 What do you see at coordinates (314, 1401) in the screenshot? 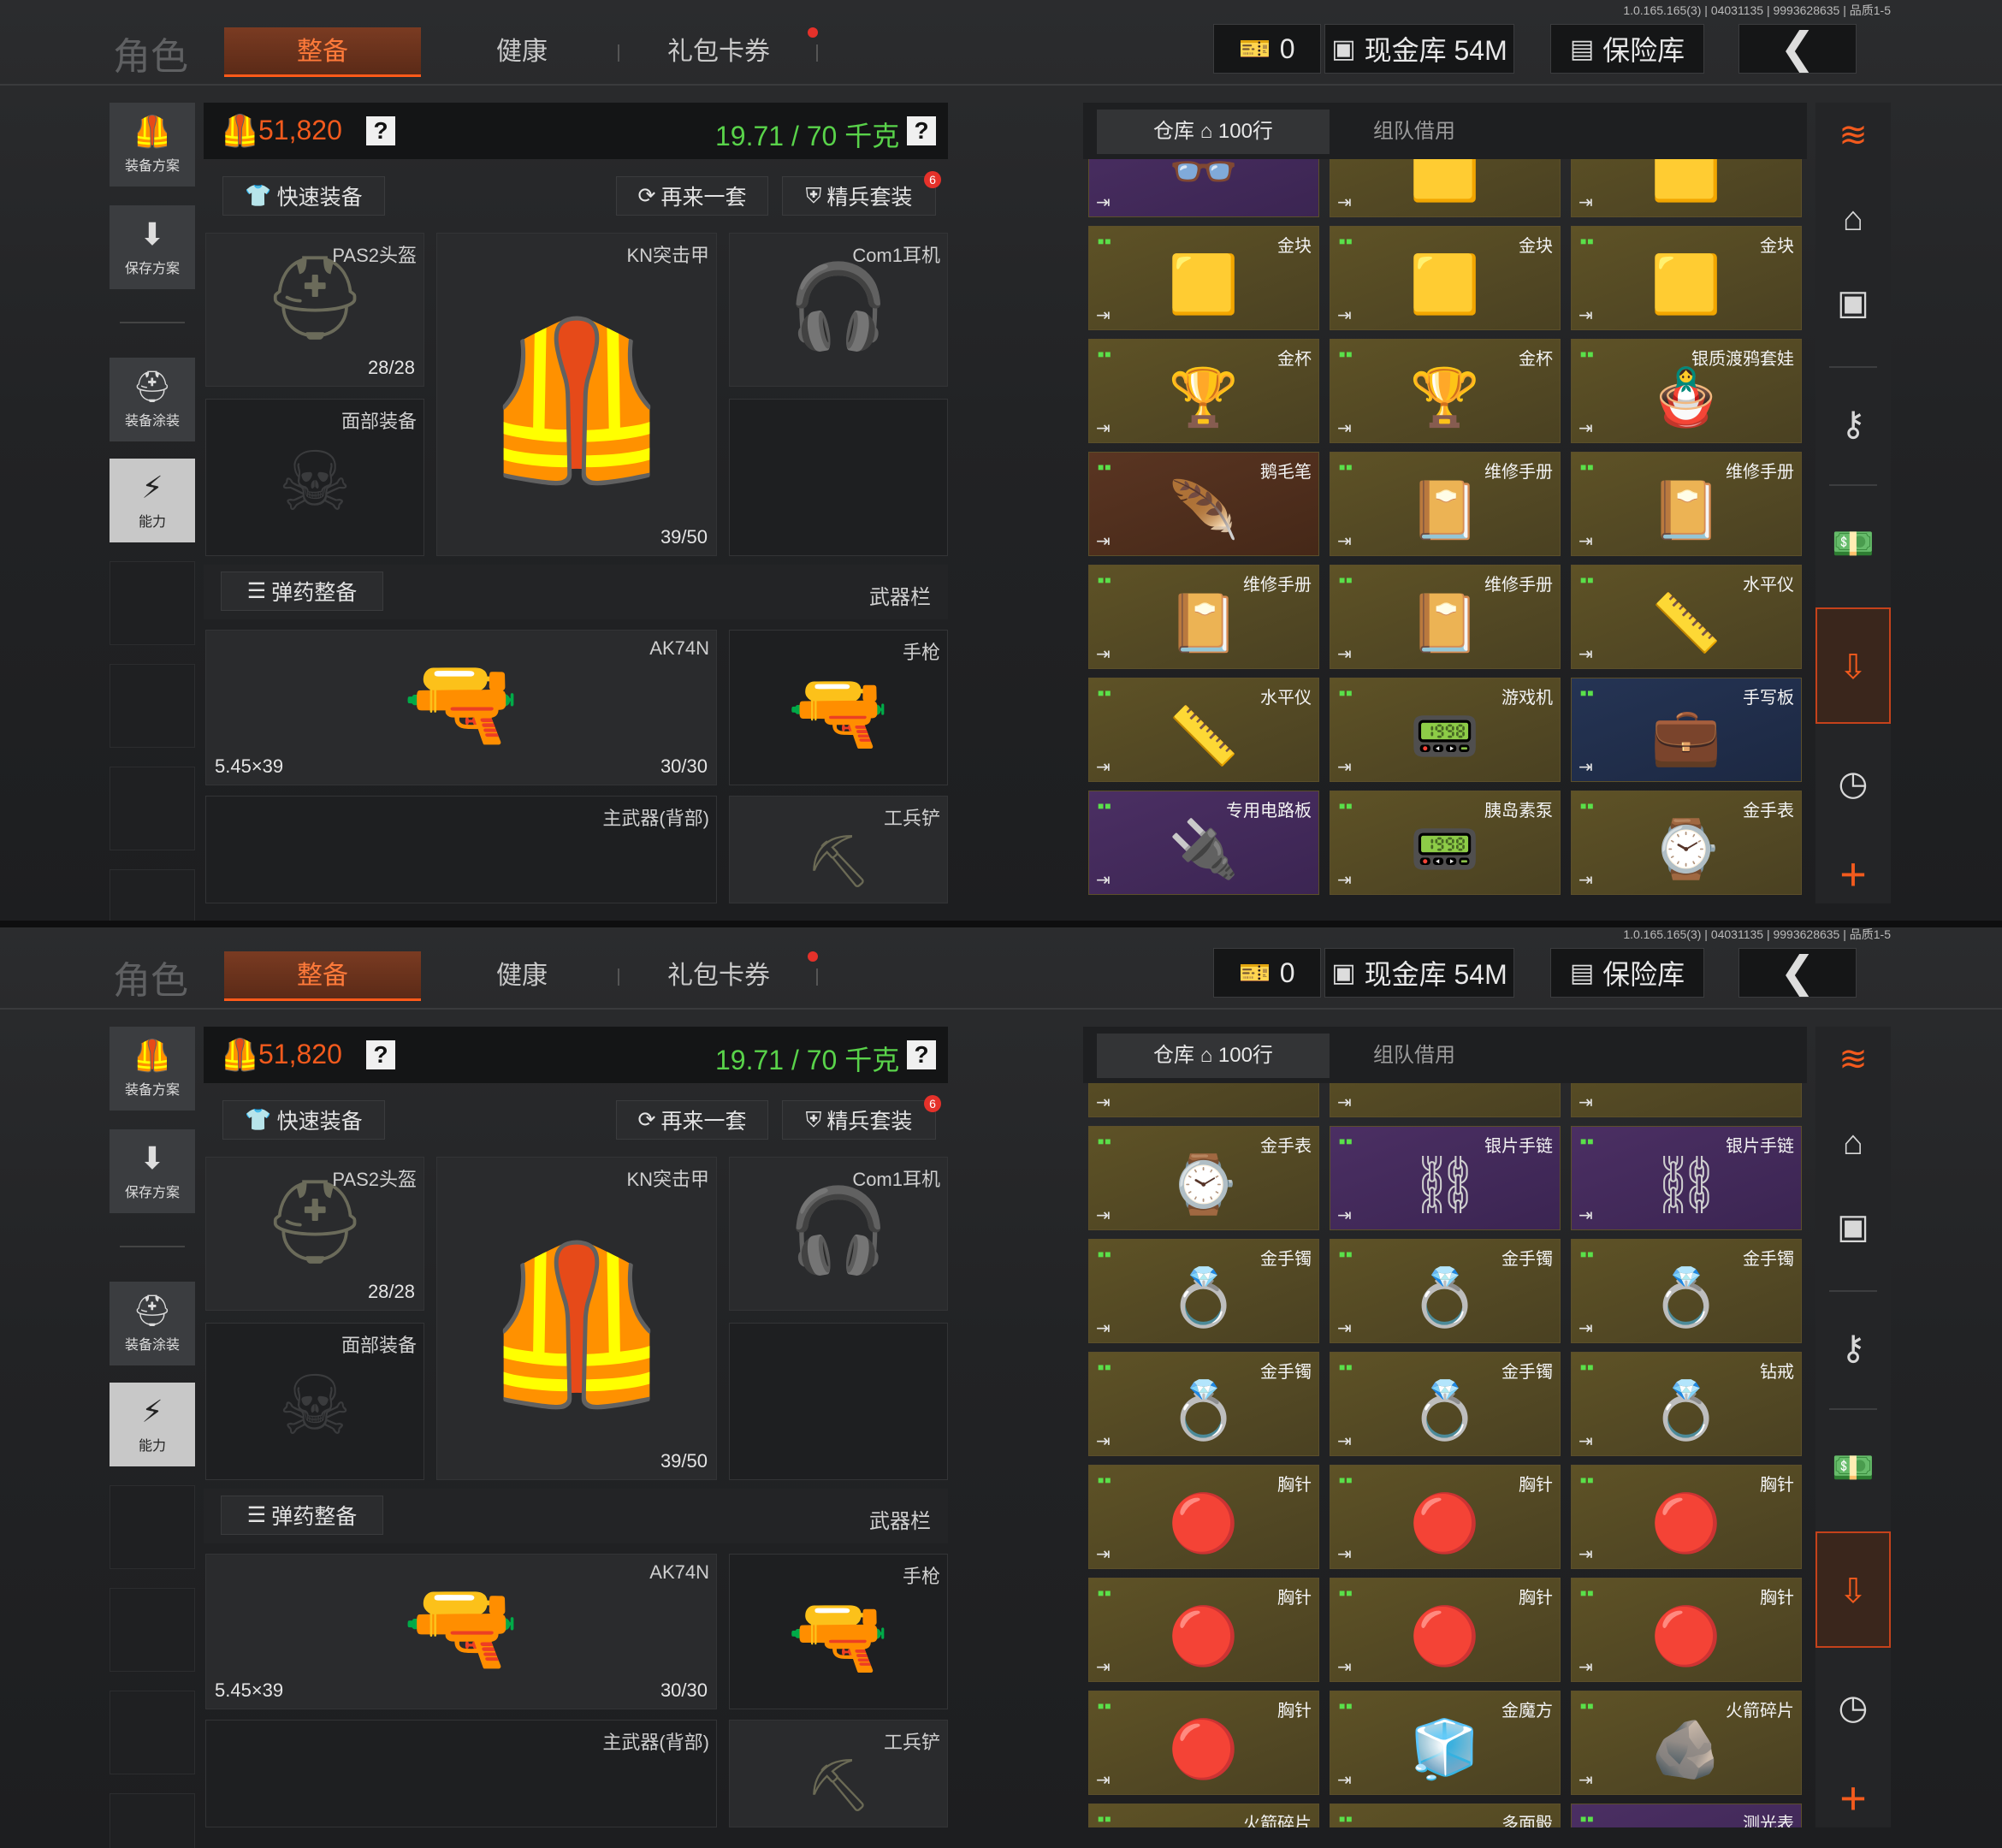
I see `face-slot: ☠ 面部装备` at bounding box center [314, 1401].